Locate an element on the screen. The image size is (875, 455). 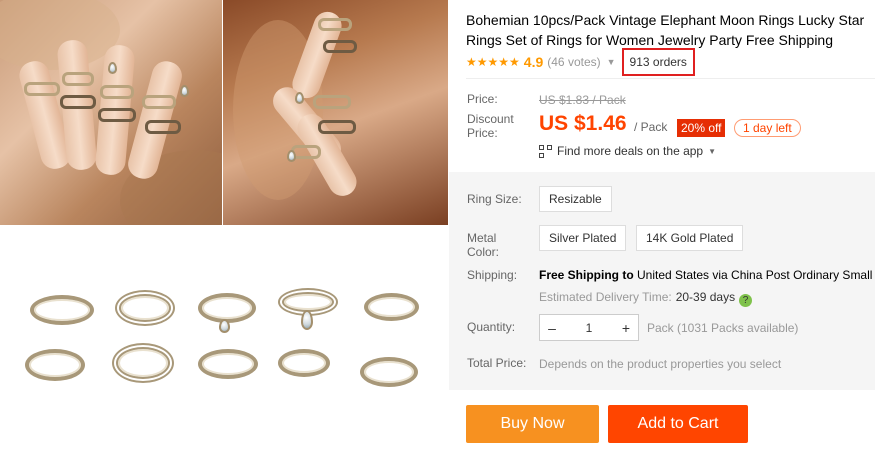
quantity-label: Quantity: is located at coordinates (491, 327).